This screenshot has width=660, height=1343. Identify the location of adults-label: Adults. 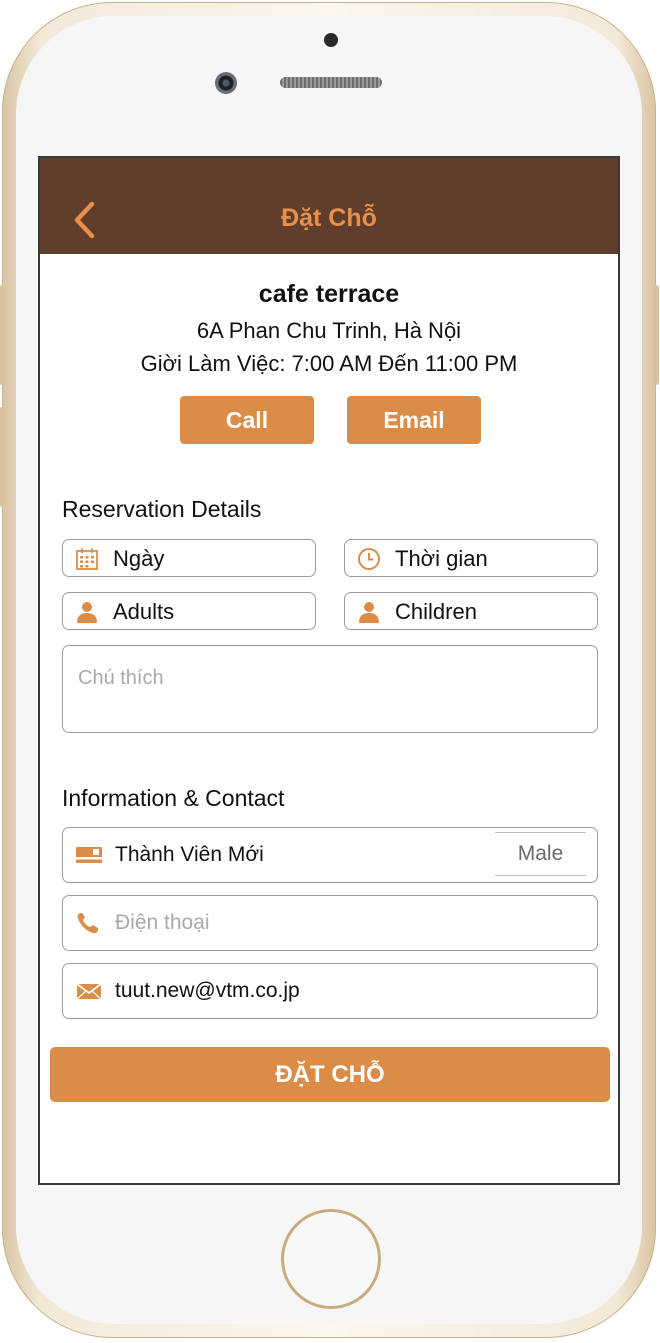
(144, 611).